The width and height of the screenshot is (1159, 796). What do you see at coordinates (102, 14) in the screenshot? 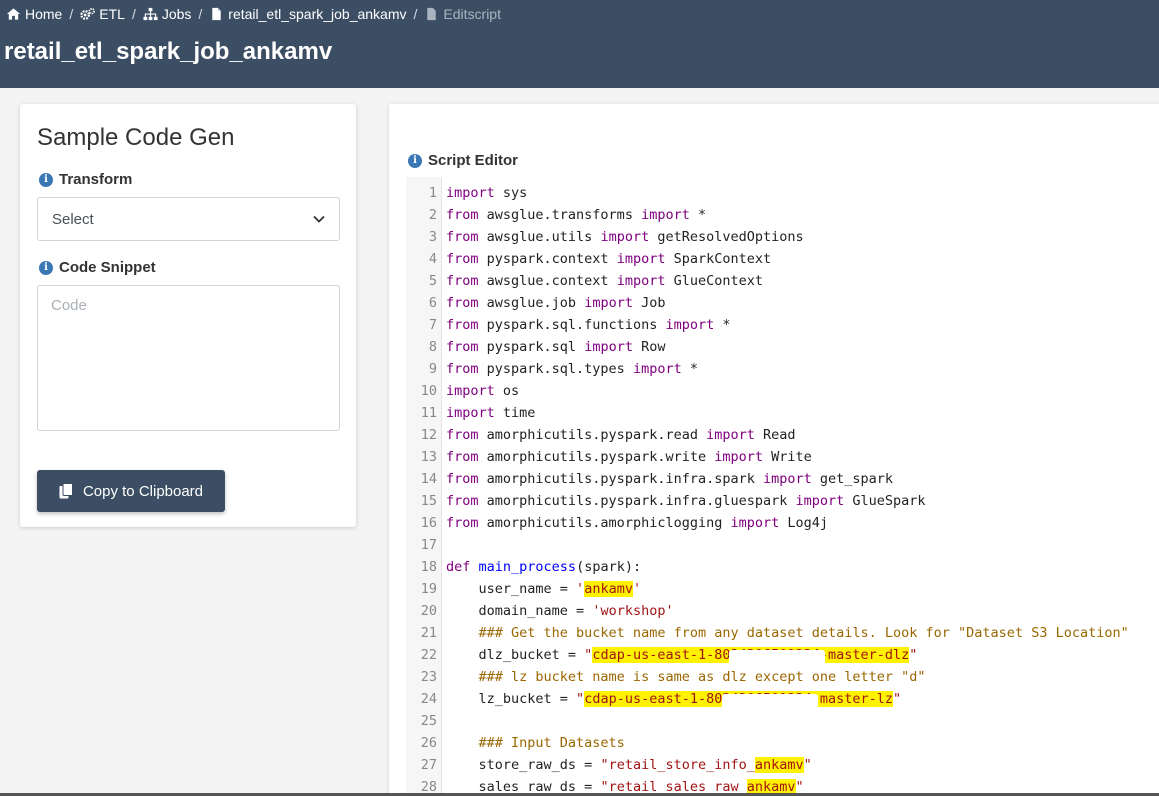
I see `breadcrumb-etl: ETL` at bounding box center [102, 14].